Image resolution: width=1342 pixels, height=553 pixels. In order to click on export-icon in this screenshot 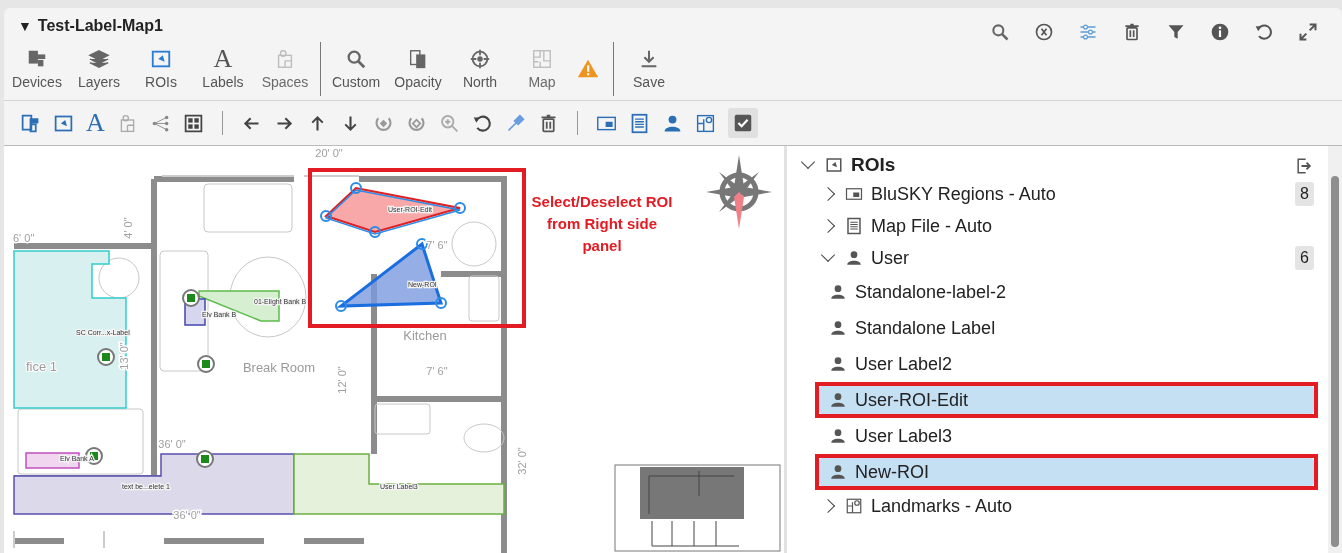, I will do `click(1304, 166)`.